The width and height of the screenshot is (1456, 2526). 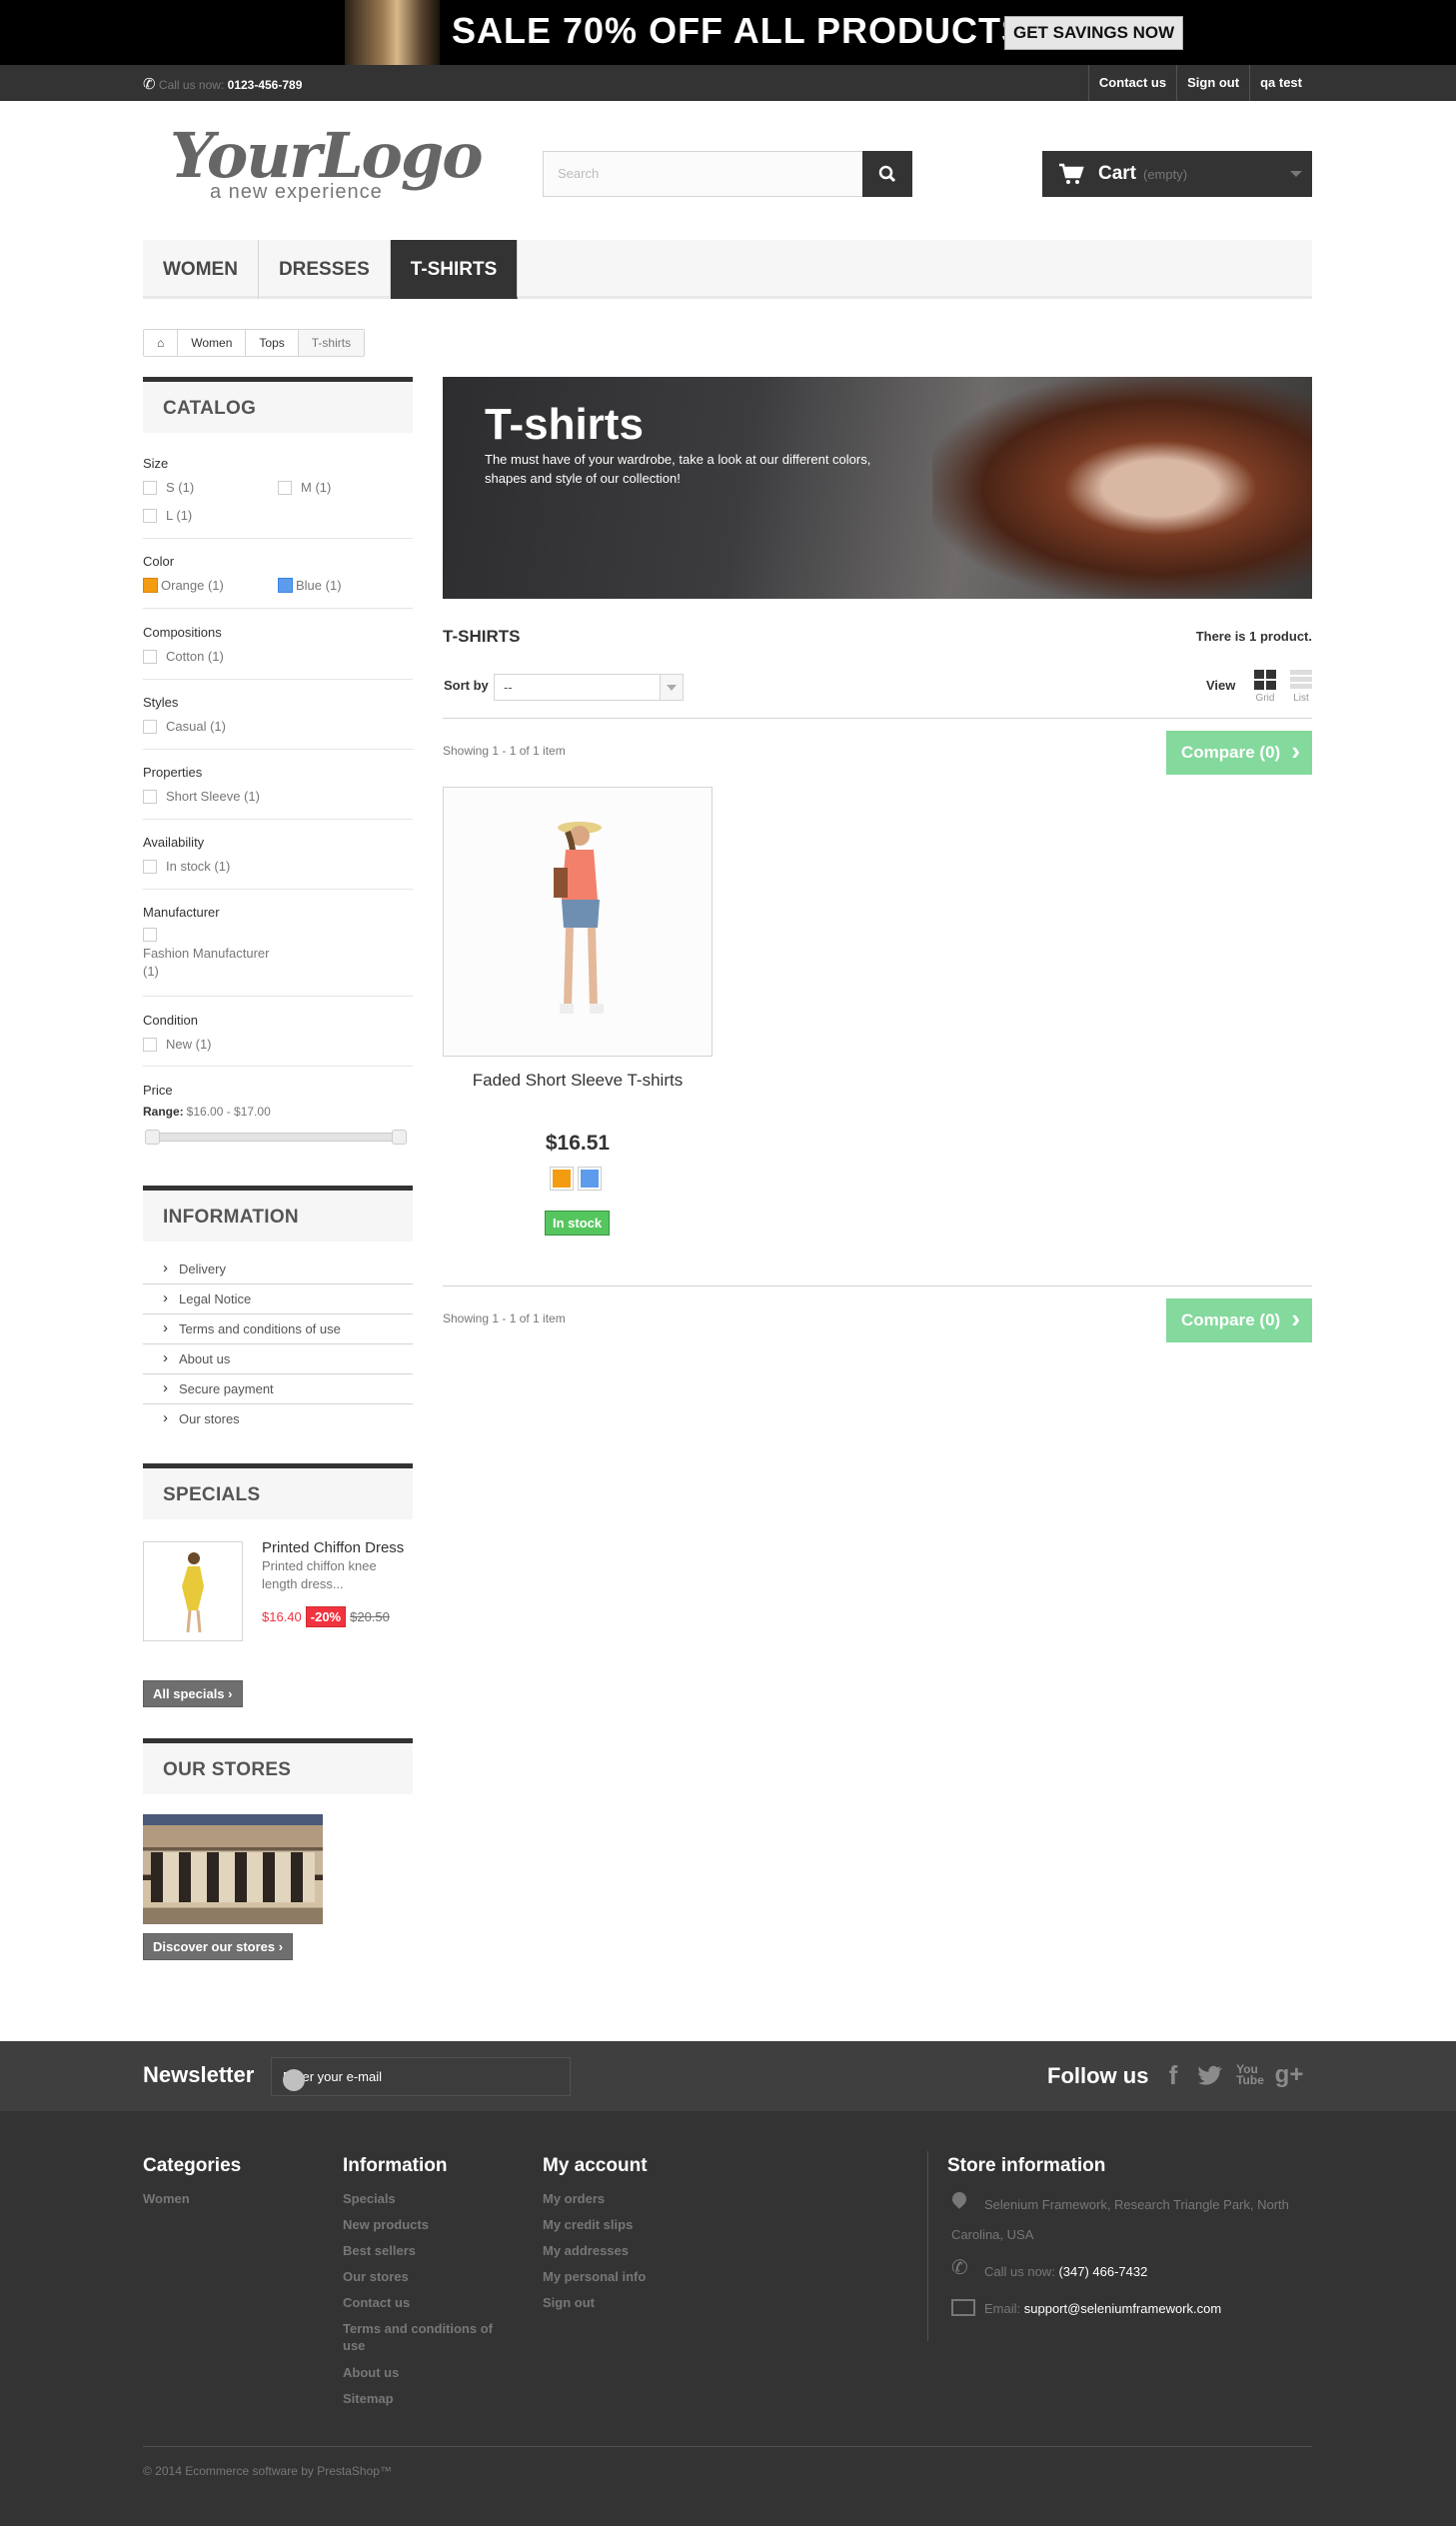 I want to click on filter-fashion-manufacturer: Fashion Manufacturer (1), so click(x=213, y=954).